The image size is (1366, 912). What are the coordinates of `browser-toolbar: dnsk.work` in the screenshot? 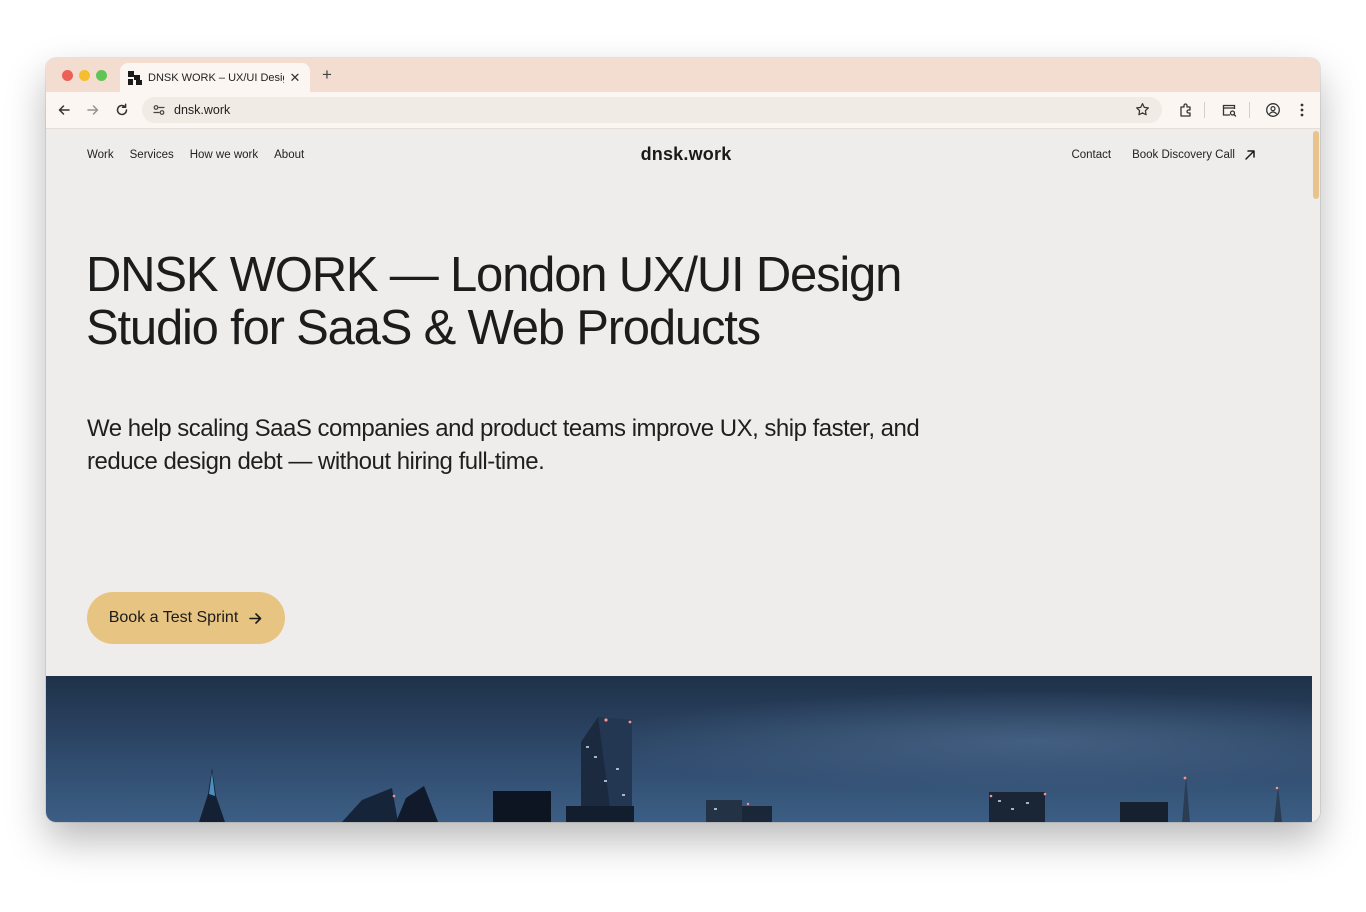 It's located at (683, 110).